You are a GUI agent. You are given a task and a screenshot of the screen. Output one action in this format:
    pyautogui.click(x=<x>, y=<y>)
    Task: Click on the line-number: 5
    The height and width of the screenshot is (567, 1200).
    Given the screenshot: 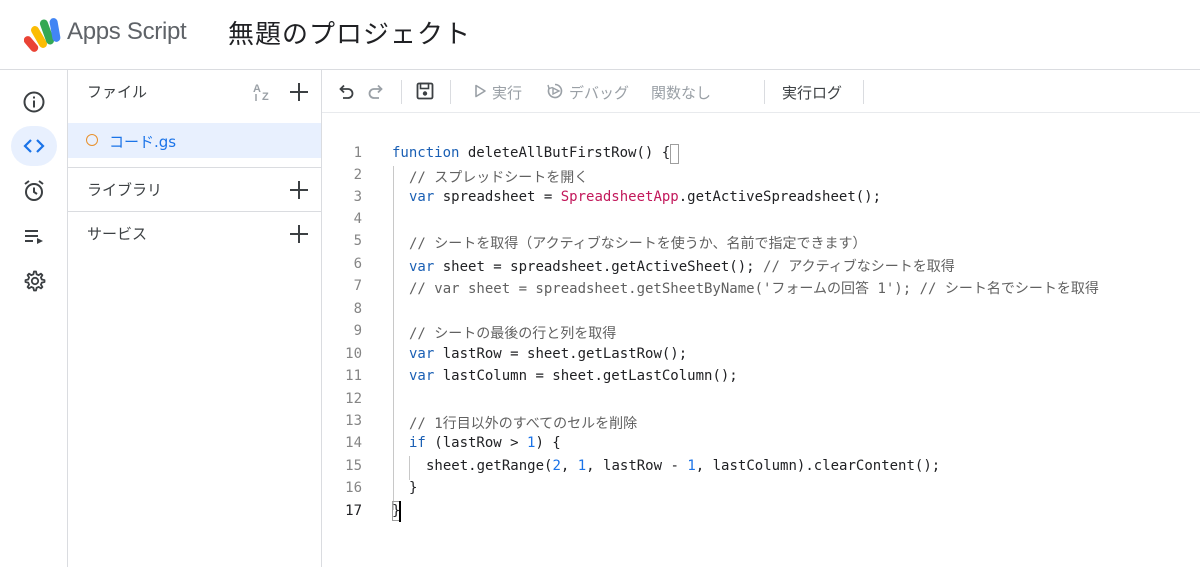 What is the action you would take?
    pyautogui.click(x=357, y=241)
    